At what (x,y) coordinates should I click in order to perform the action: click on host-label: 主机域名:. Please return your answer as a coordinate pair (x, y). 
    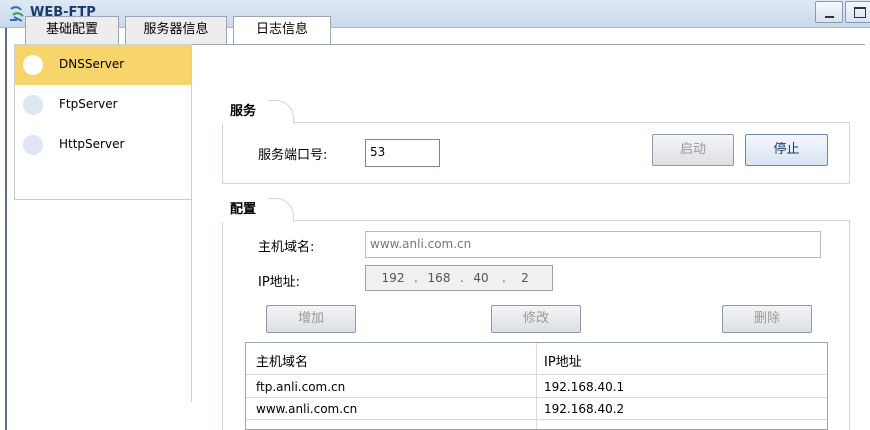
    Looking at the image, I should click on (286, 247).